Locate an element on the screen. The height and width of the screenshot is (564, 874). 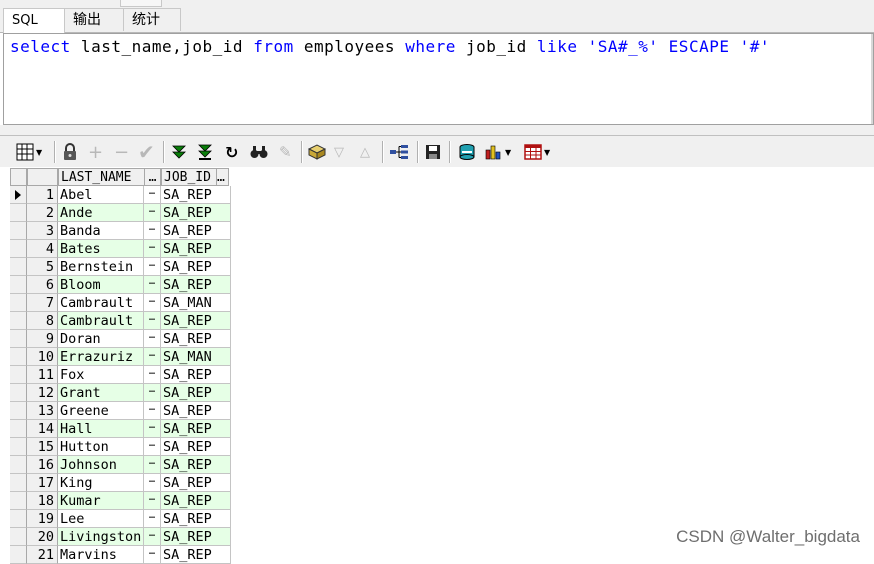
refresh-button: ↻ is located at coordinates (231, 152).